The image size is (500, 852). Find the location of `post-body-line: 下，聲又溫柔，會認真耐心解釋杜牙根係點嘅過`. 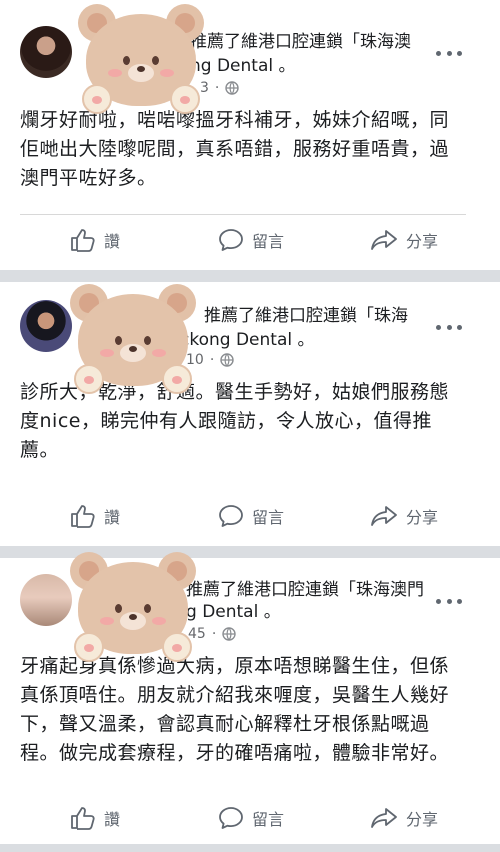

post-body-line: 下，聲又溫柔，會認真耐心解釋杜牙根係點嘅過 is located at coordinates (225, 724).